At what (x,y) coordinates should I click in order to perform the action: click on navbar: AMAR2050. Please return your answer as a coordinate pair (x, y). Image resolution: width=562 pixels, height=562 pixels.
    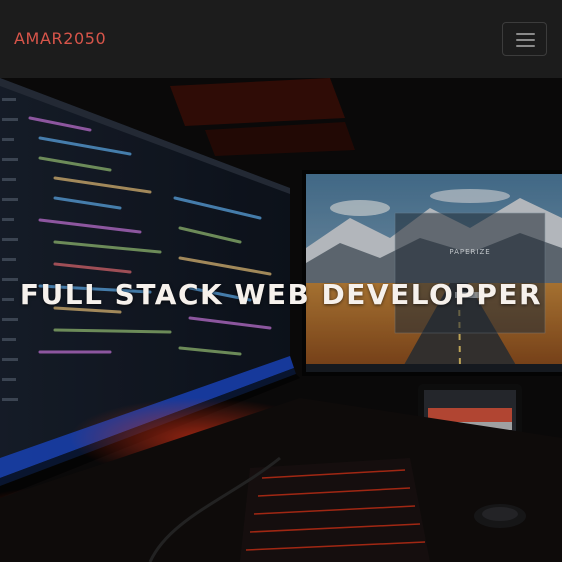
    Looking at the image, I should click on (281, 39).